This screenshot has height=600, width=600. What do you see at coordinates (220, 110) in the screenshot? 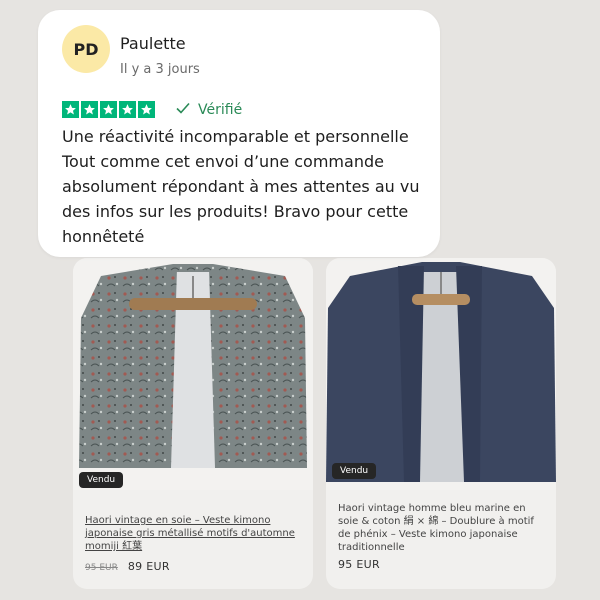
I see `verified-label: Vérifié` at bounding box center [220, 110].